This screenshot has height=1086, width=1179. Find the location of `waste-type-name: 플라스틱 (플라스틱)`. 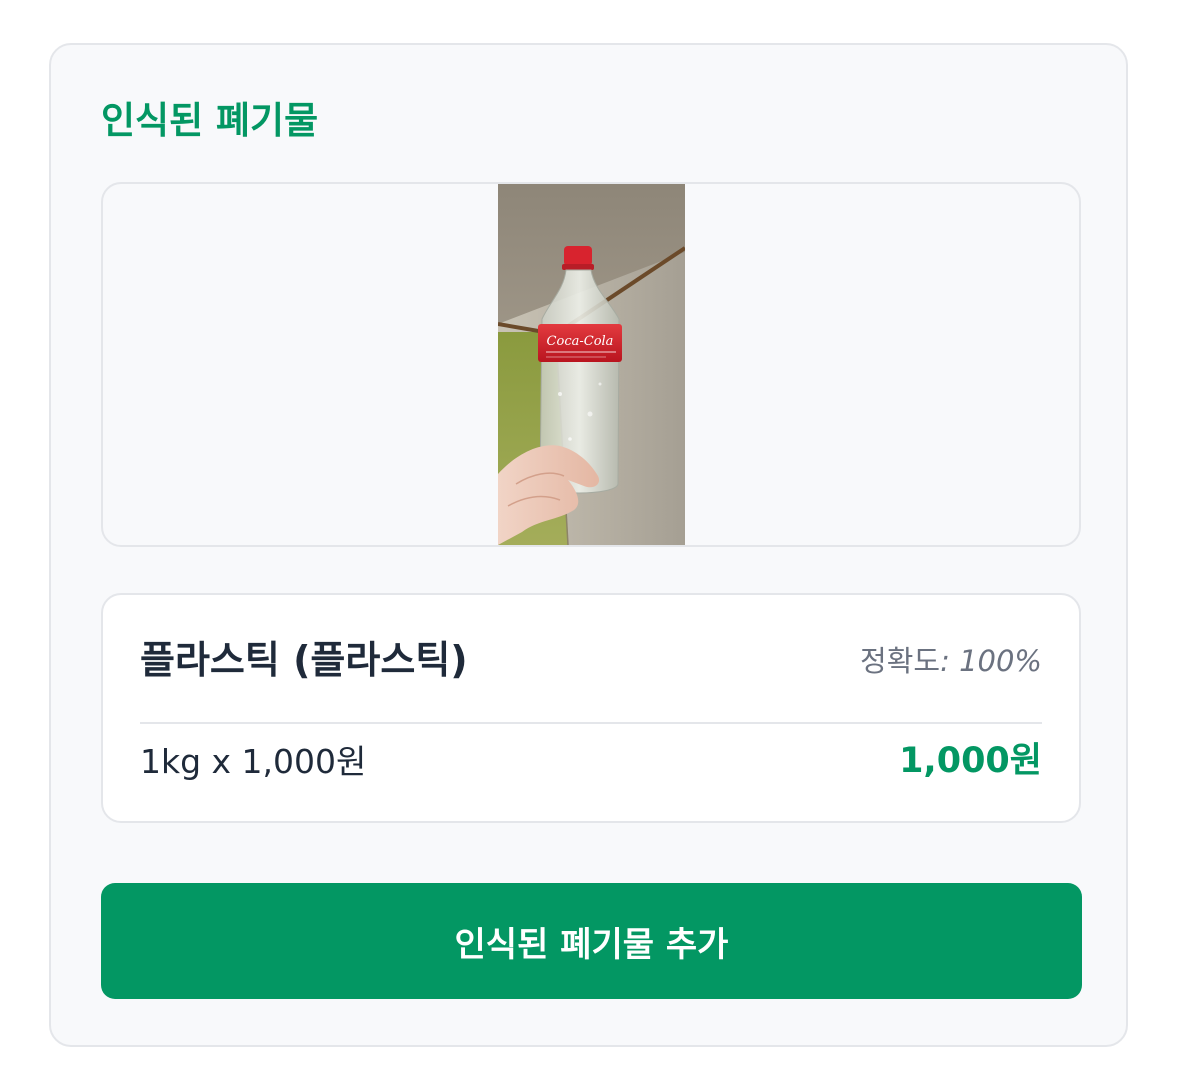

waste-type-name: 플라스틱 (플라스틱) is located at coordinates (304, 660).